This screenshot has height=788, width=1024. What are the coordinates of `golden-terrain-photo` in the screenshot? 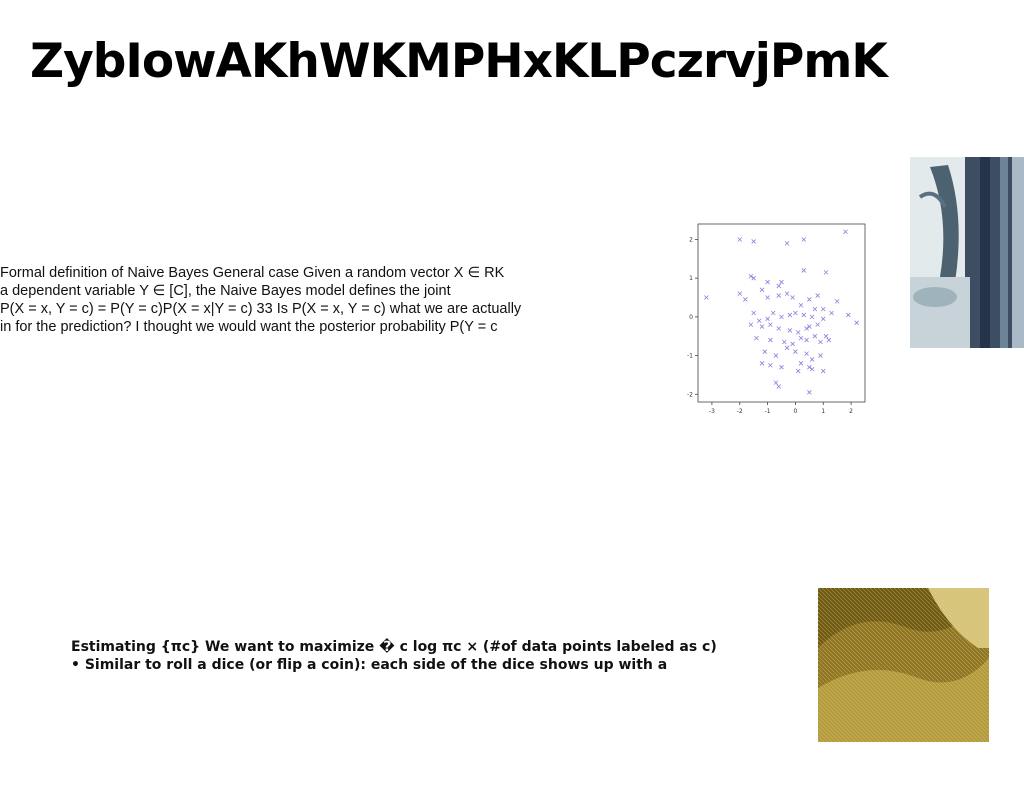 It's located at (903, 665).